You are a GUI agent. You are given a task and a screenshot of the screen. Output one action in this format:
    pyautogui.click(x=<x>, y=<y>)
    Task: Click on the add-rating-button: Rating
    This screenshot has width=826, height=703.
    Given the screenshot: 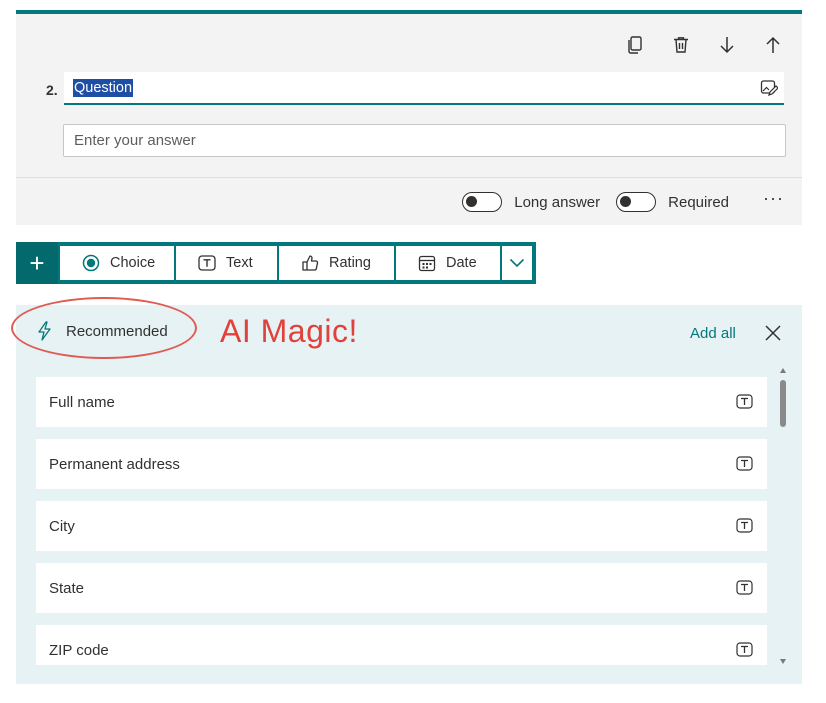 What is the action you would take?
    pyautogui.click(x=336, y=263)
    